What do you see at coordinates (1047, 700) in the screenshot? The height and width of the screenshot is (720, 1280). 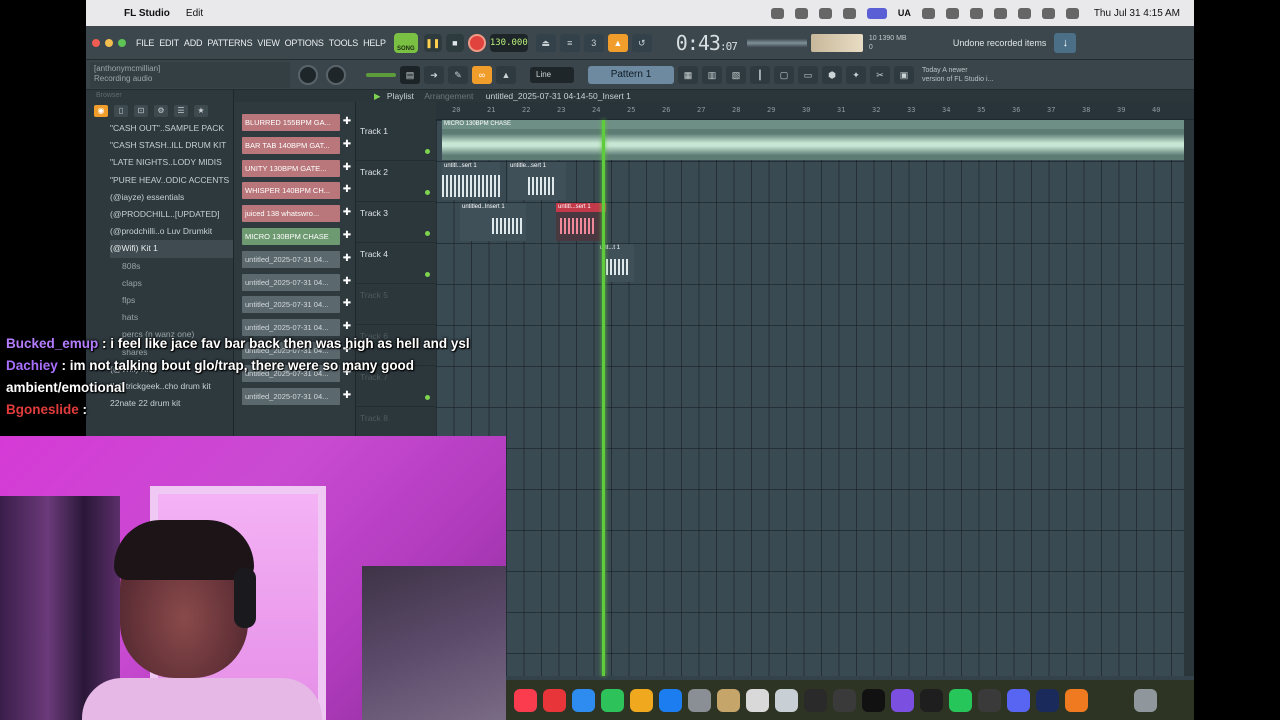 I see `photoshop-icon` at bounding box center [1047, 700].